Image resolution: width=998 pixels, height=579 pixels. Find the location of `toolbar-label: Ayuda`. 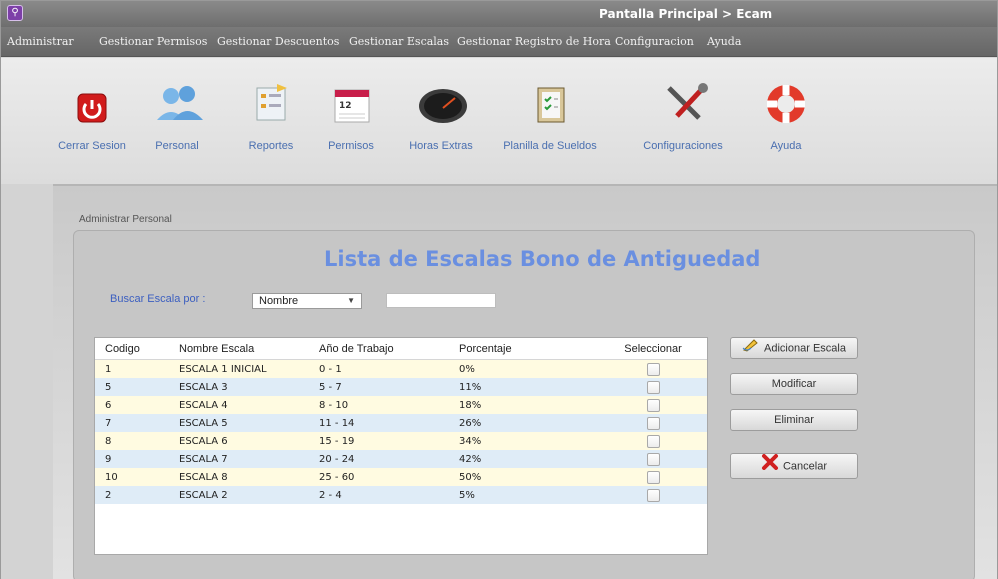

toolbar-label: Ayuda is located at coordinates (786, 146).